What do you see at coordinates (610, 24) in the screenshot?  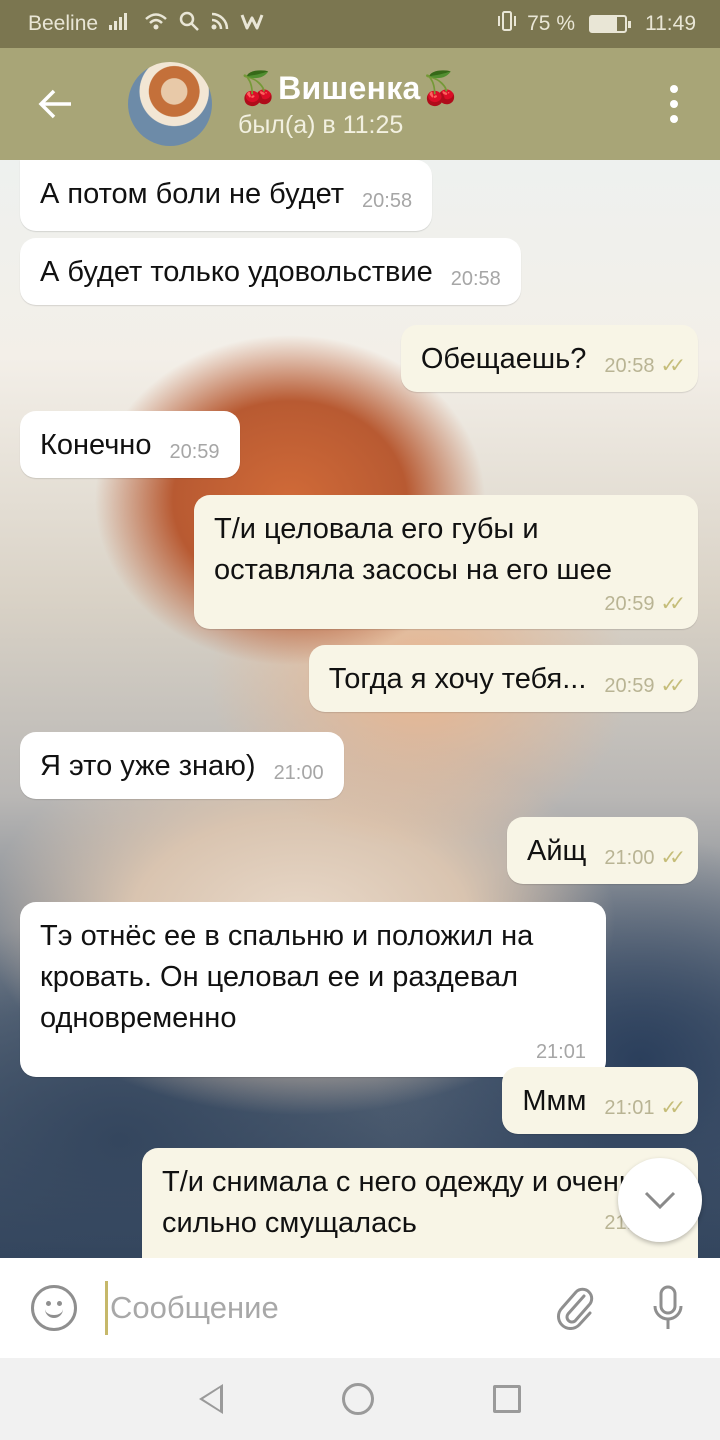 I see `battery-icon` at bounding box center [610, 24].